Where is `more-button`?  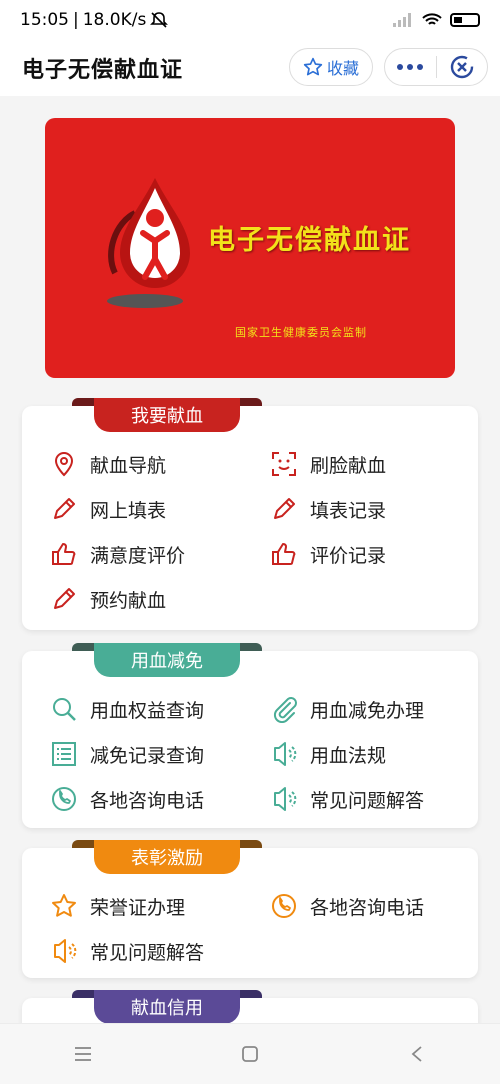 more-button is located at coordinates (410, 67).